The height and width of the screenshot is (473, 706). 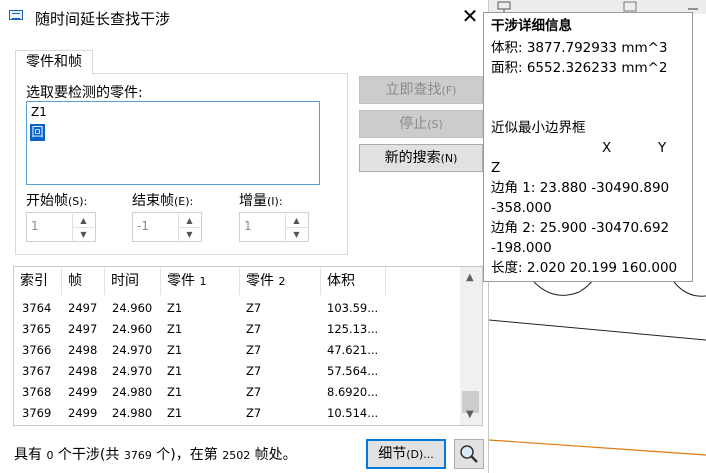 What do you see at coordinates (274, 227) in the screenshot?
I see `increment-spinner: 1 ▲ ▼` at bounding box center [274, 227].